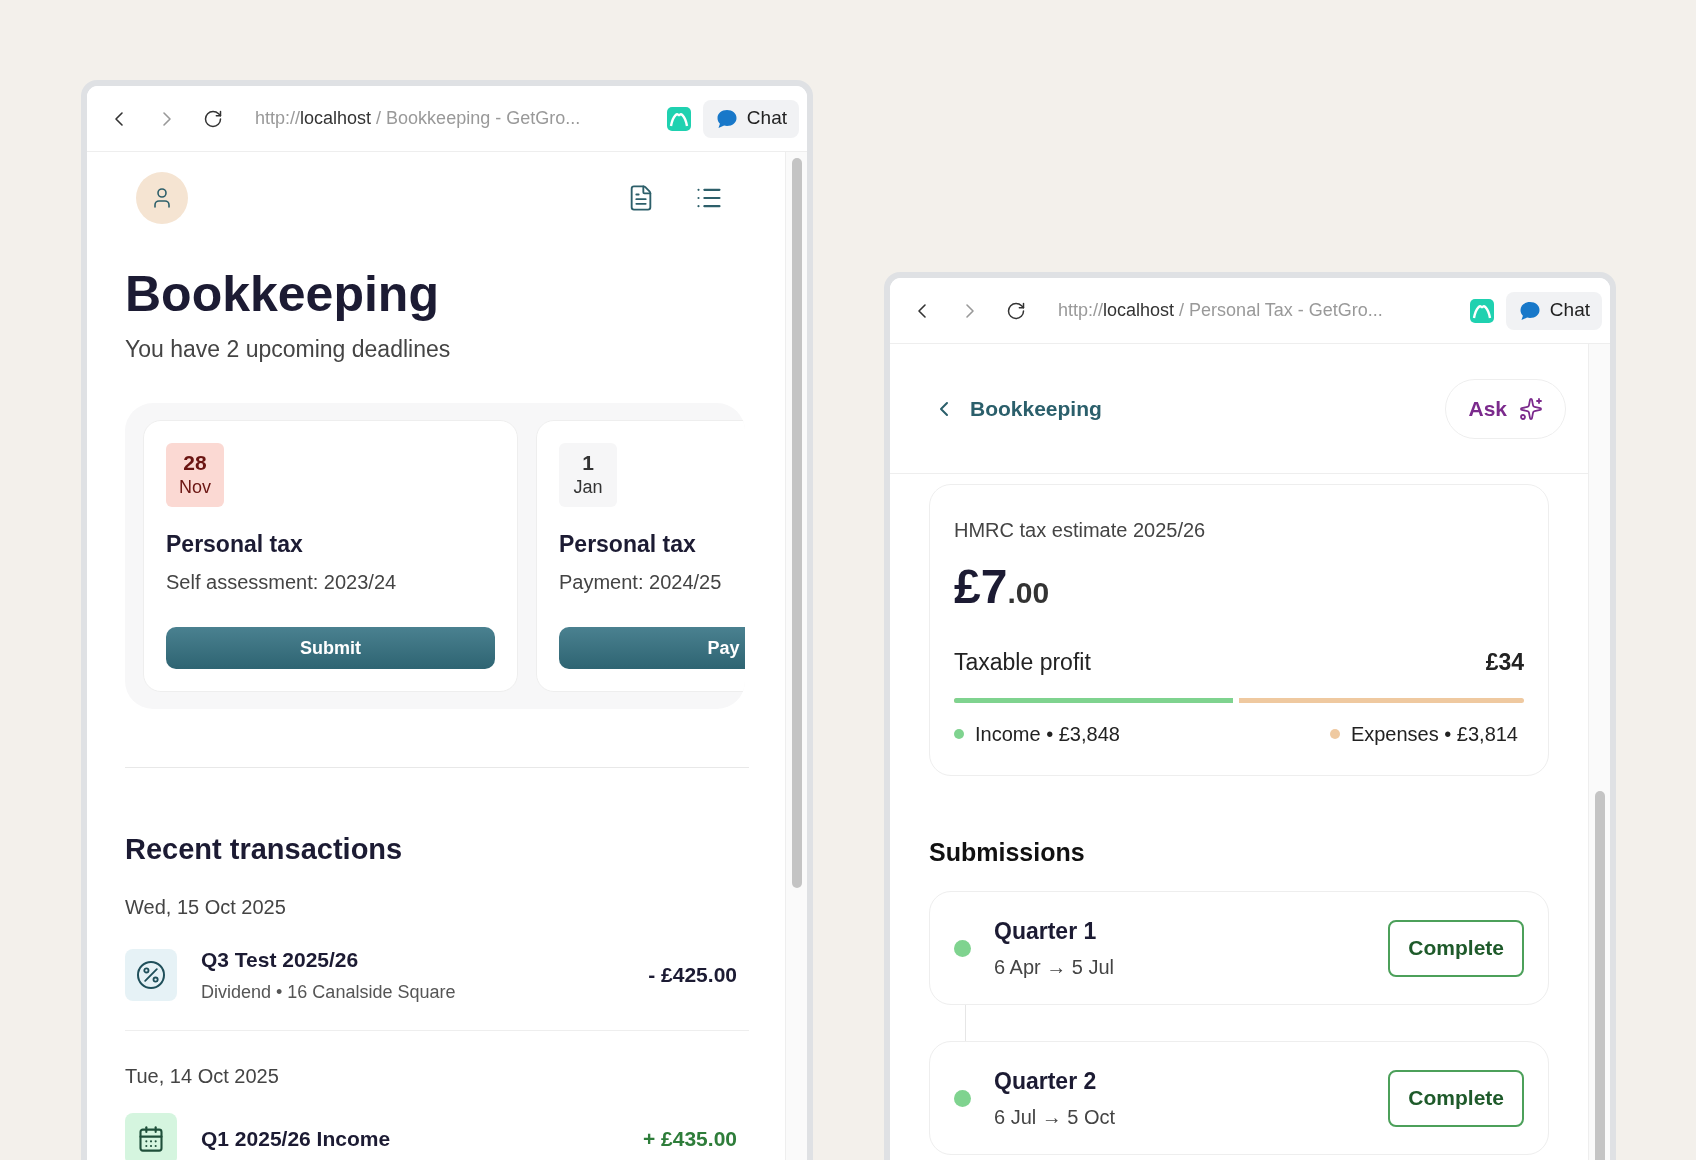 This screenshot has width=1696, height=1160. What do you see at coordinates (330, 648) in the screenshot?
I see `deadline-action-button: Submit` at bounding box center [330, 648].